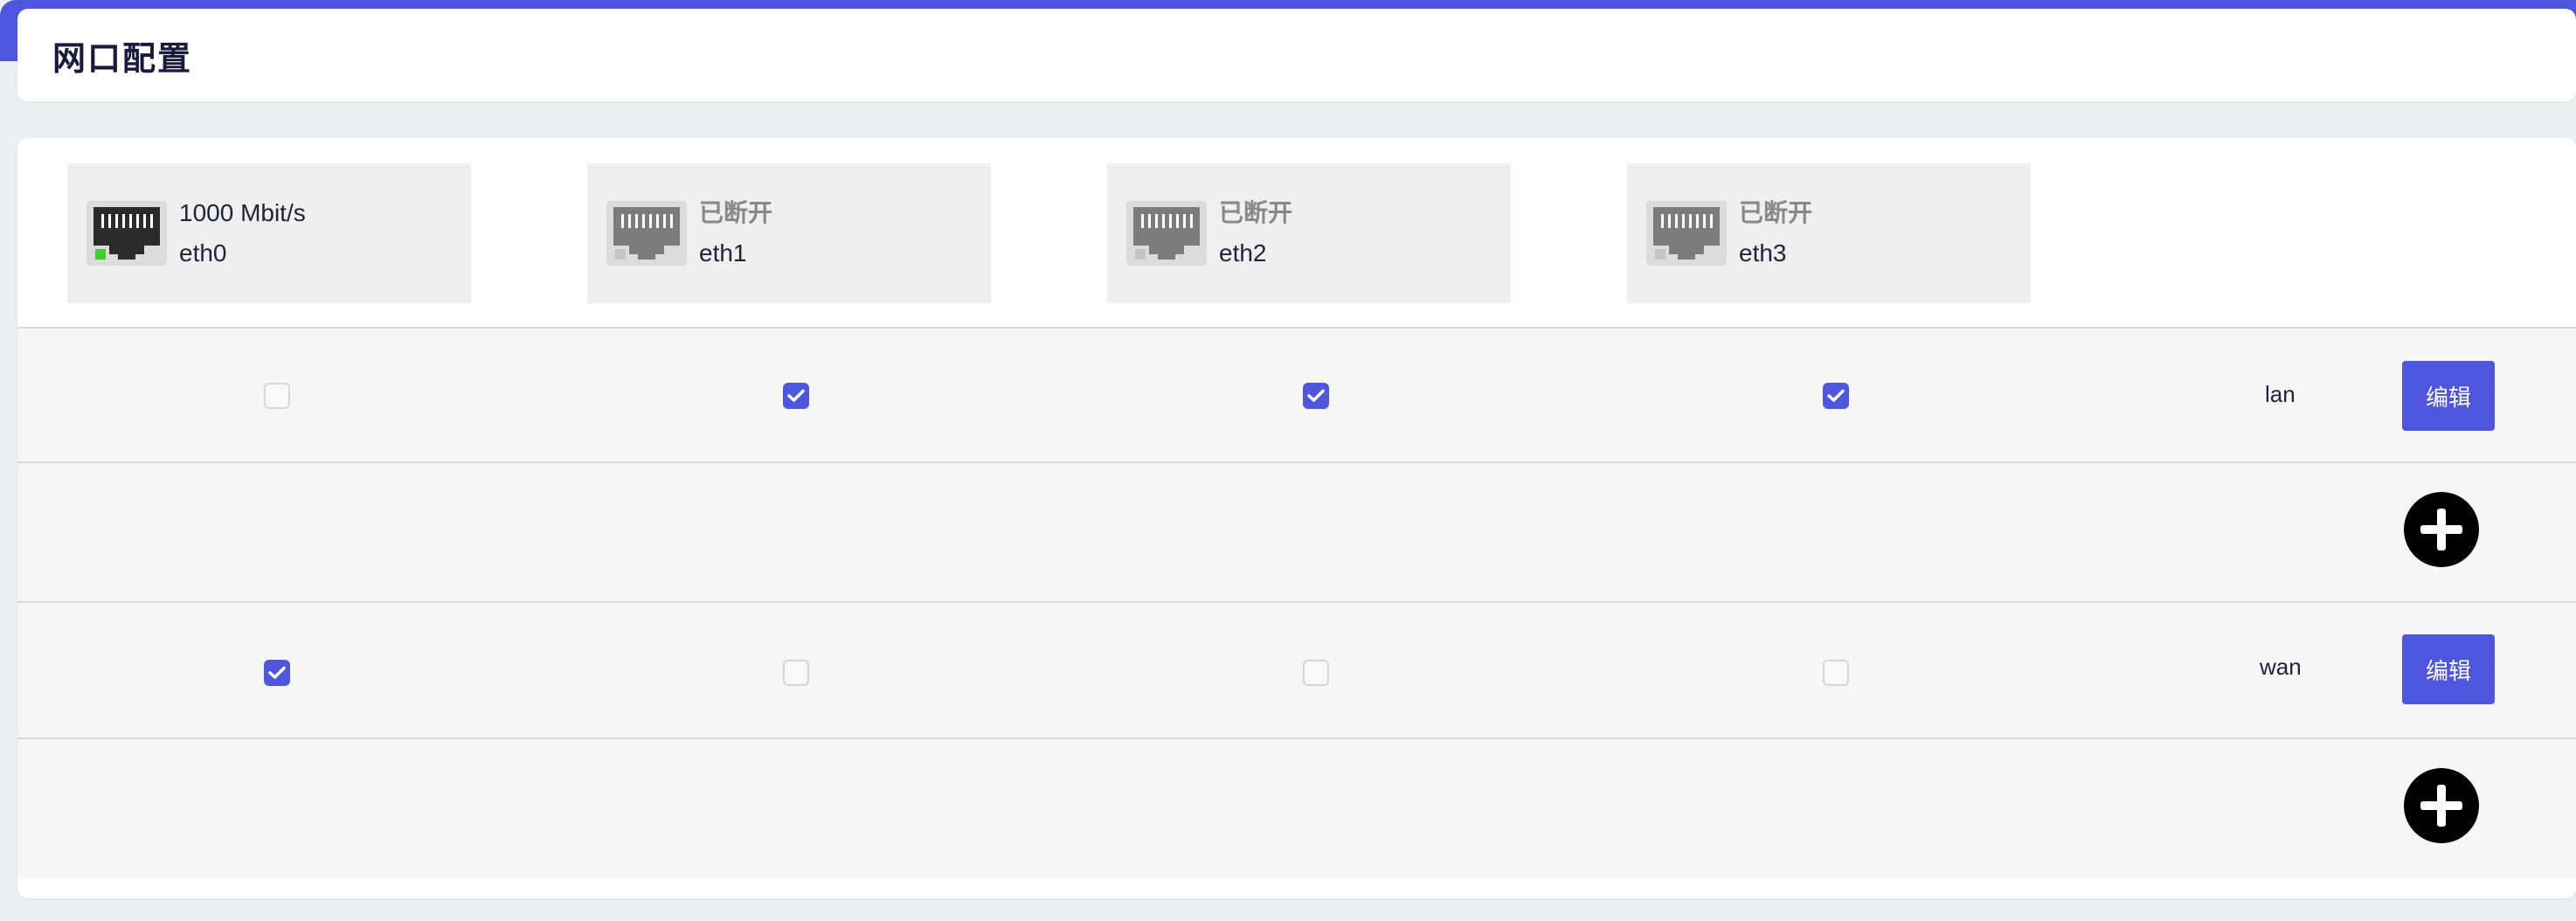  I want to click on add-button-wan, so click(2441, 806).